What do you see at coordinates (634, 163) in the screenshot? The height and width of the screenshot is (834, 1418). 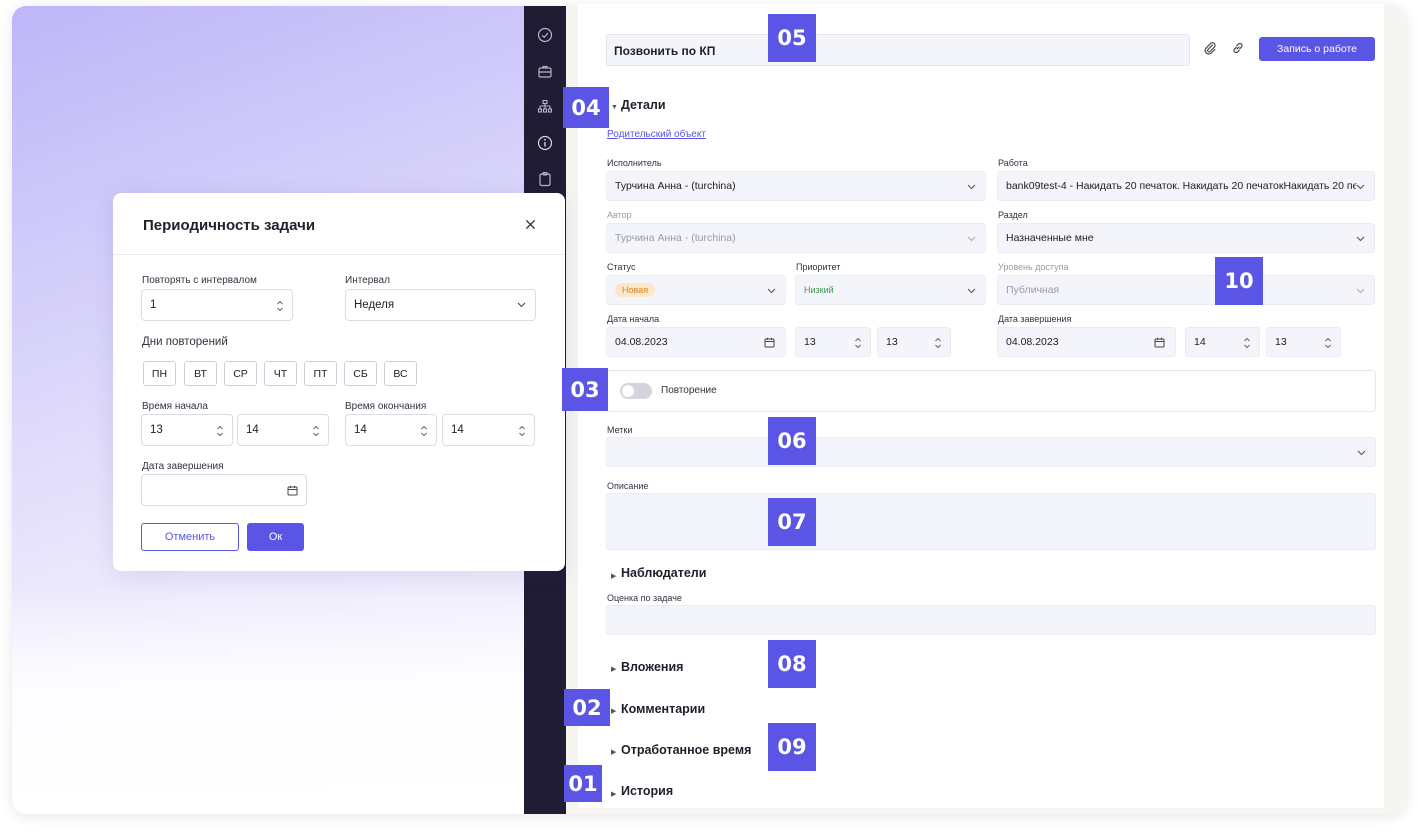 I see `assignee-label: Исполнитель` at bounding box center [634, 163].